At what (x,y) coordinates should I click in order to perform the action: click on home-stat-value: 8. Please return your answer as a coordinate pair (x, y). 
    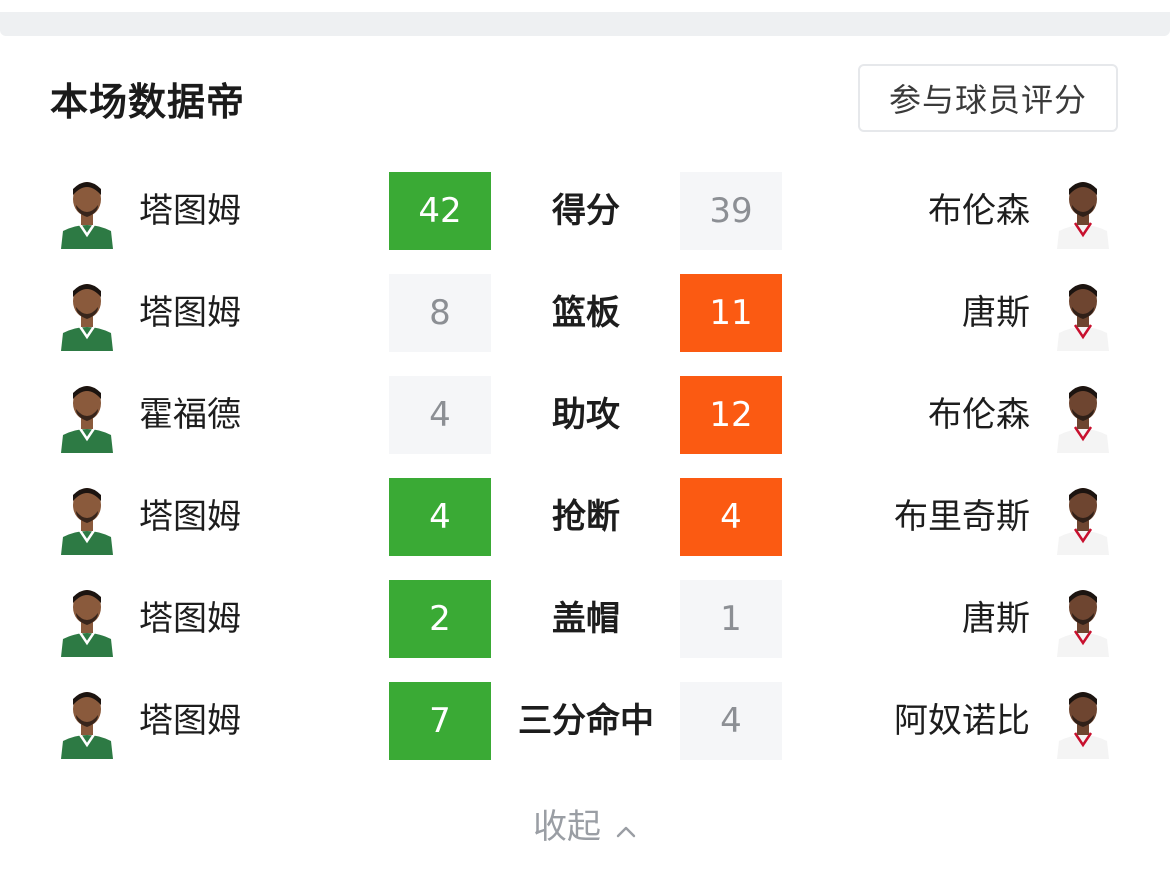
    Looking at the image, I should click on (440, 313).